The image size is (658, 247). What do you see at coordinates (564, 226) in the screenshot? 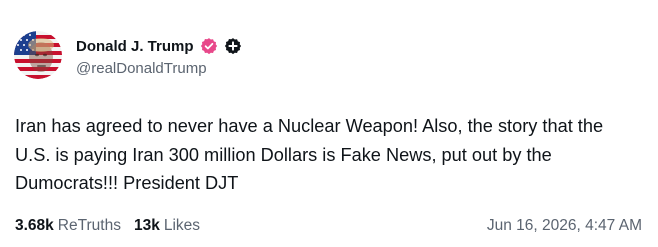
I see `post-timestamp: Jun 16, 2026, 4:47 AM` at bounding box center [564, 226].